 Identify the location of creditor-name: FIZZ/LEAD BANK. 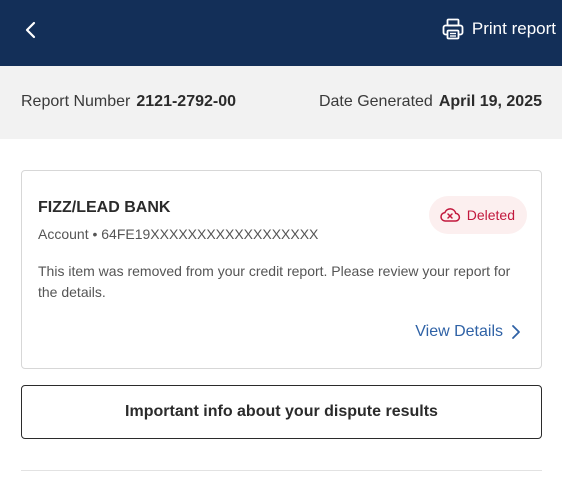
(104, 207).